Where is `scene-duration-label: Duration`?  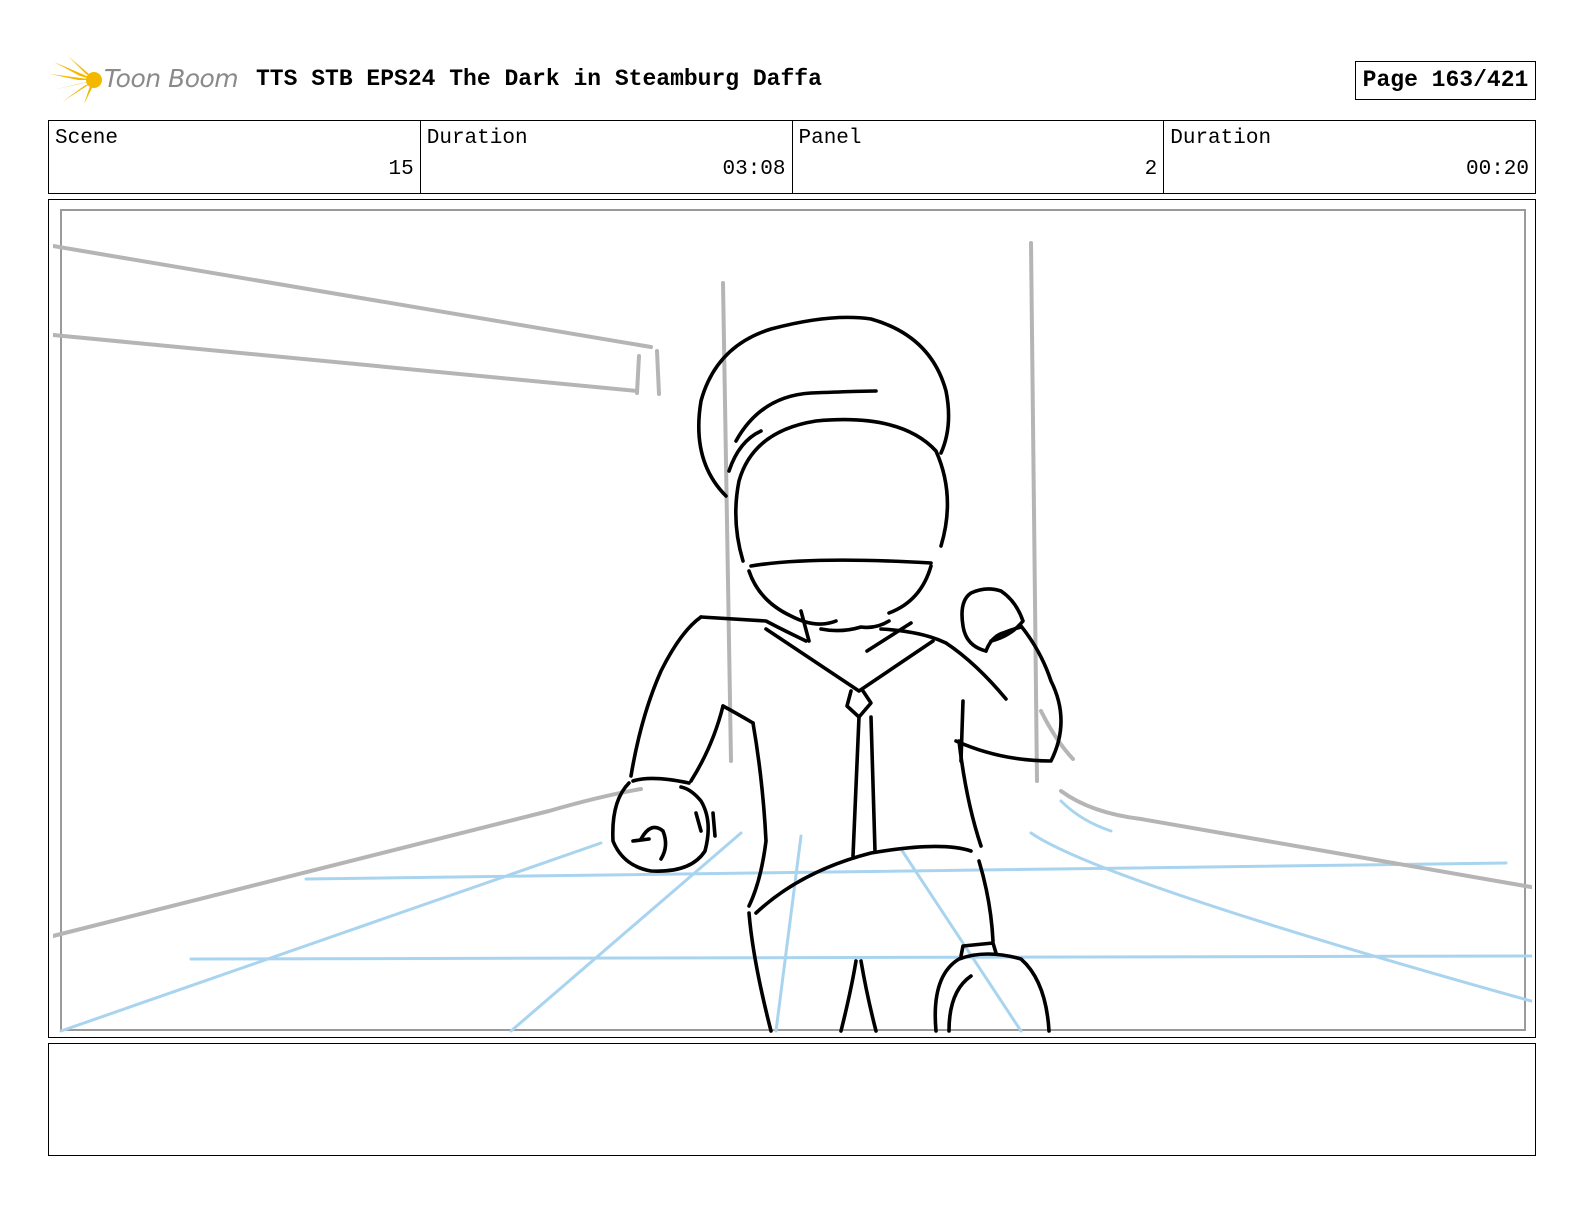 scene-duration-label: Duration is located at coordinates (477, 138).